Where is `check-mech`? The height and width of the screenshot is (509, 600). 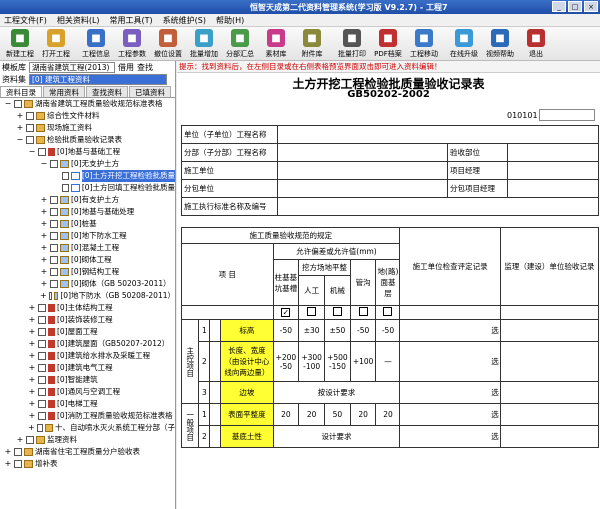 check-mech is located at coordinates (337, 312).